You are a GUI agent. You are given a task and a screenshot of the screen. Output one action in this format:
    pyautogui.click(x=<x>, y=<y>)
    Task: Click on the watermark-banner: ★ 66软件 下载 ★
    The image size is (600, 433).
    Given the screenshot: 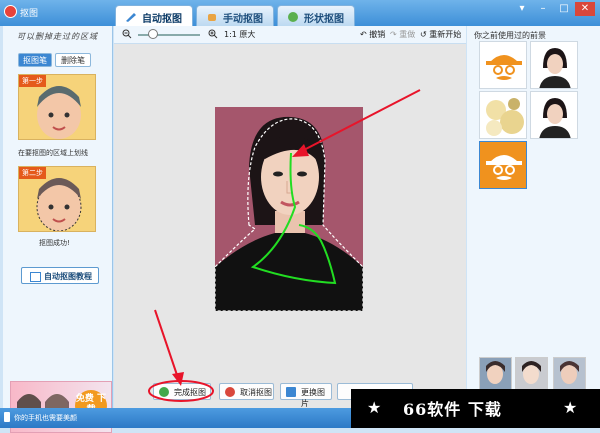 What is the action you would take?
    pyautogui.click(x=475, y=408)
    